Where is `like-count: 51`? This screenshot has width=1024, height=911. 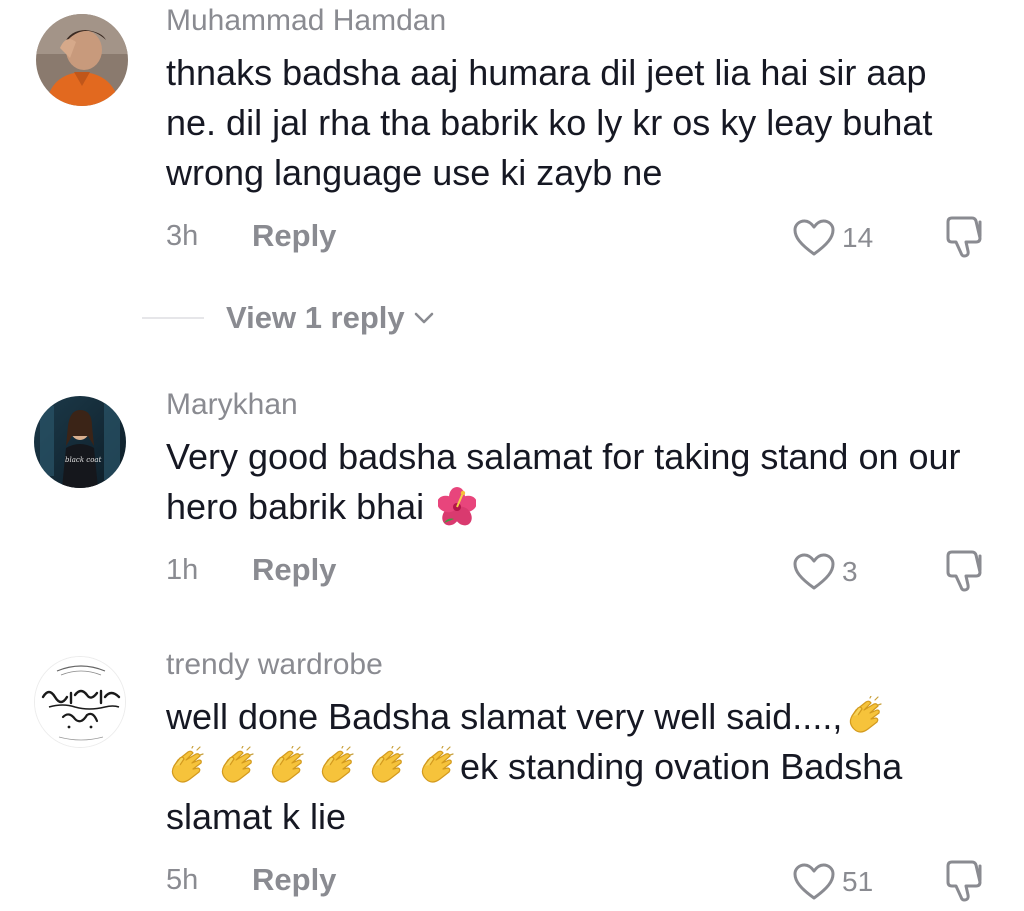
like-count: 51 is located at coordinates (858, 881).